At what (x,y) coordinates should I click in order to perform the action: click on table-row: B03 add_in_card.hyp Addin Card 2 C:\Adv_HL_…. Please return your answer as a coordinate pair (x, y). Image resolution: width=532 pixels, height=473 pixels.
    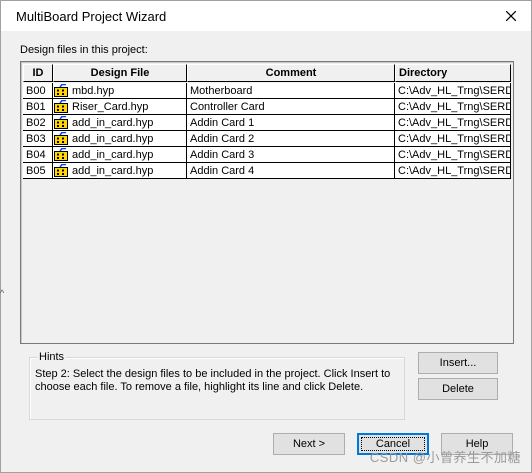
    Looking at the image, I should click on (267, 139).